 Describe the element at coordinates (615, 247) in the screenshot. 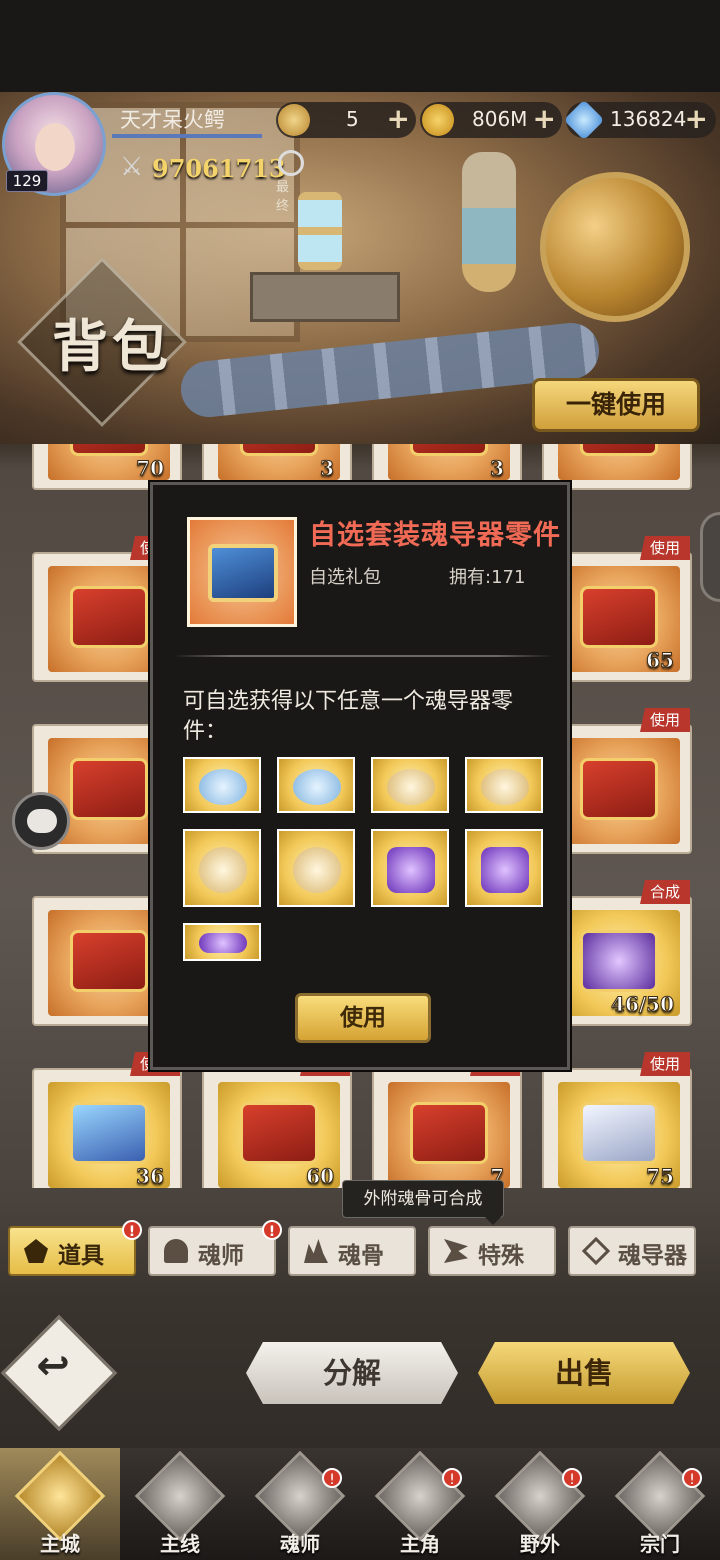

I see `globe-decoration` at that location.